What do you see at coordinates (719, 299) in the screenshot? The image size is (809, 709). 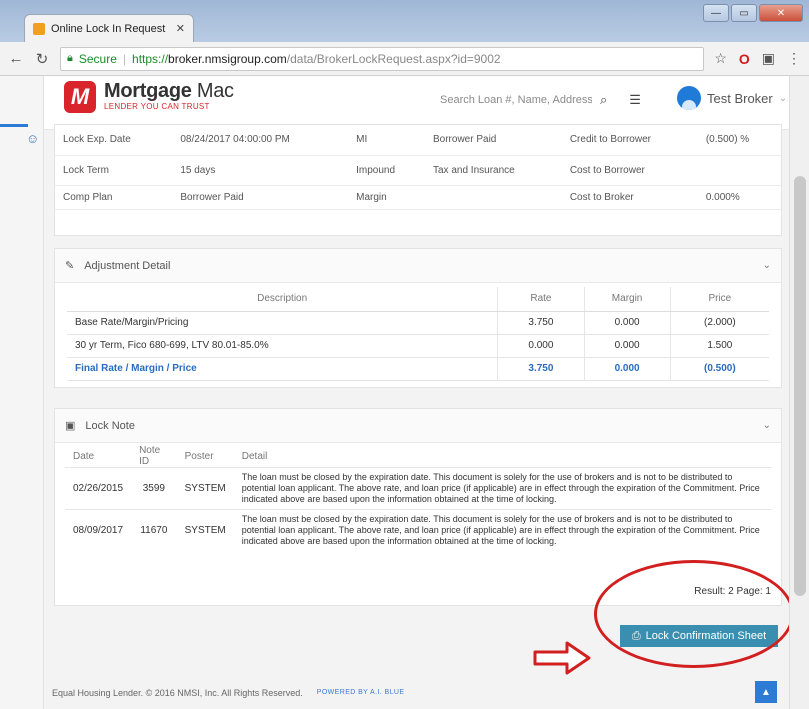 I see `adjustment-column-header: Price` at bounding box center [719, 299].